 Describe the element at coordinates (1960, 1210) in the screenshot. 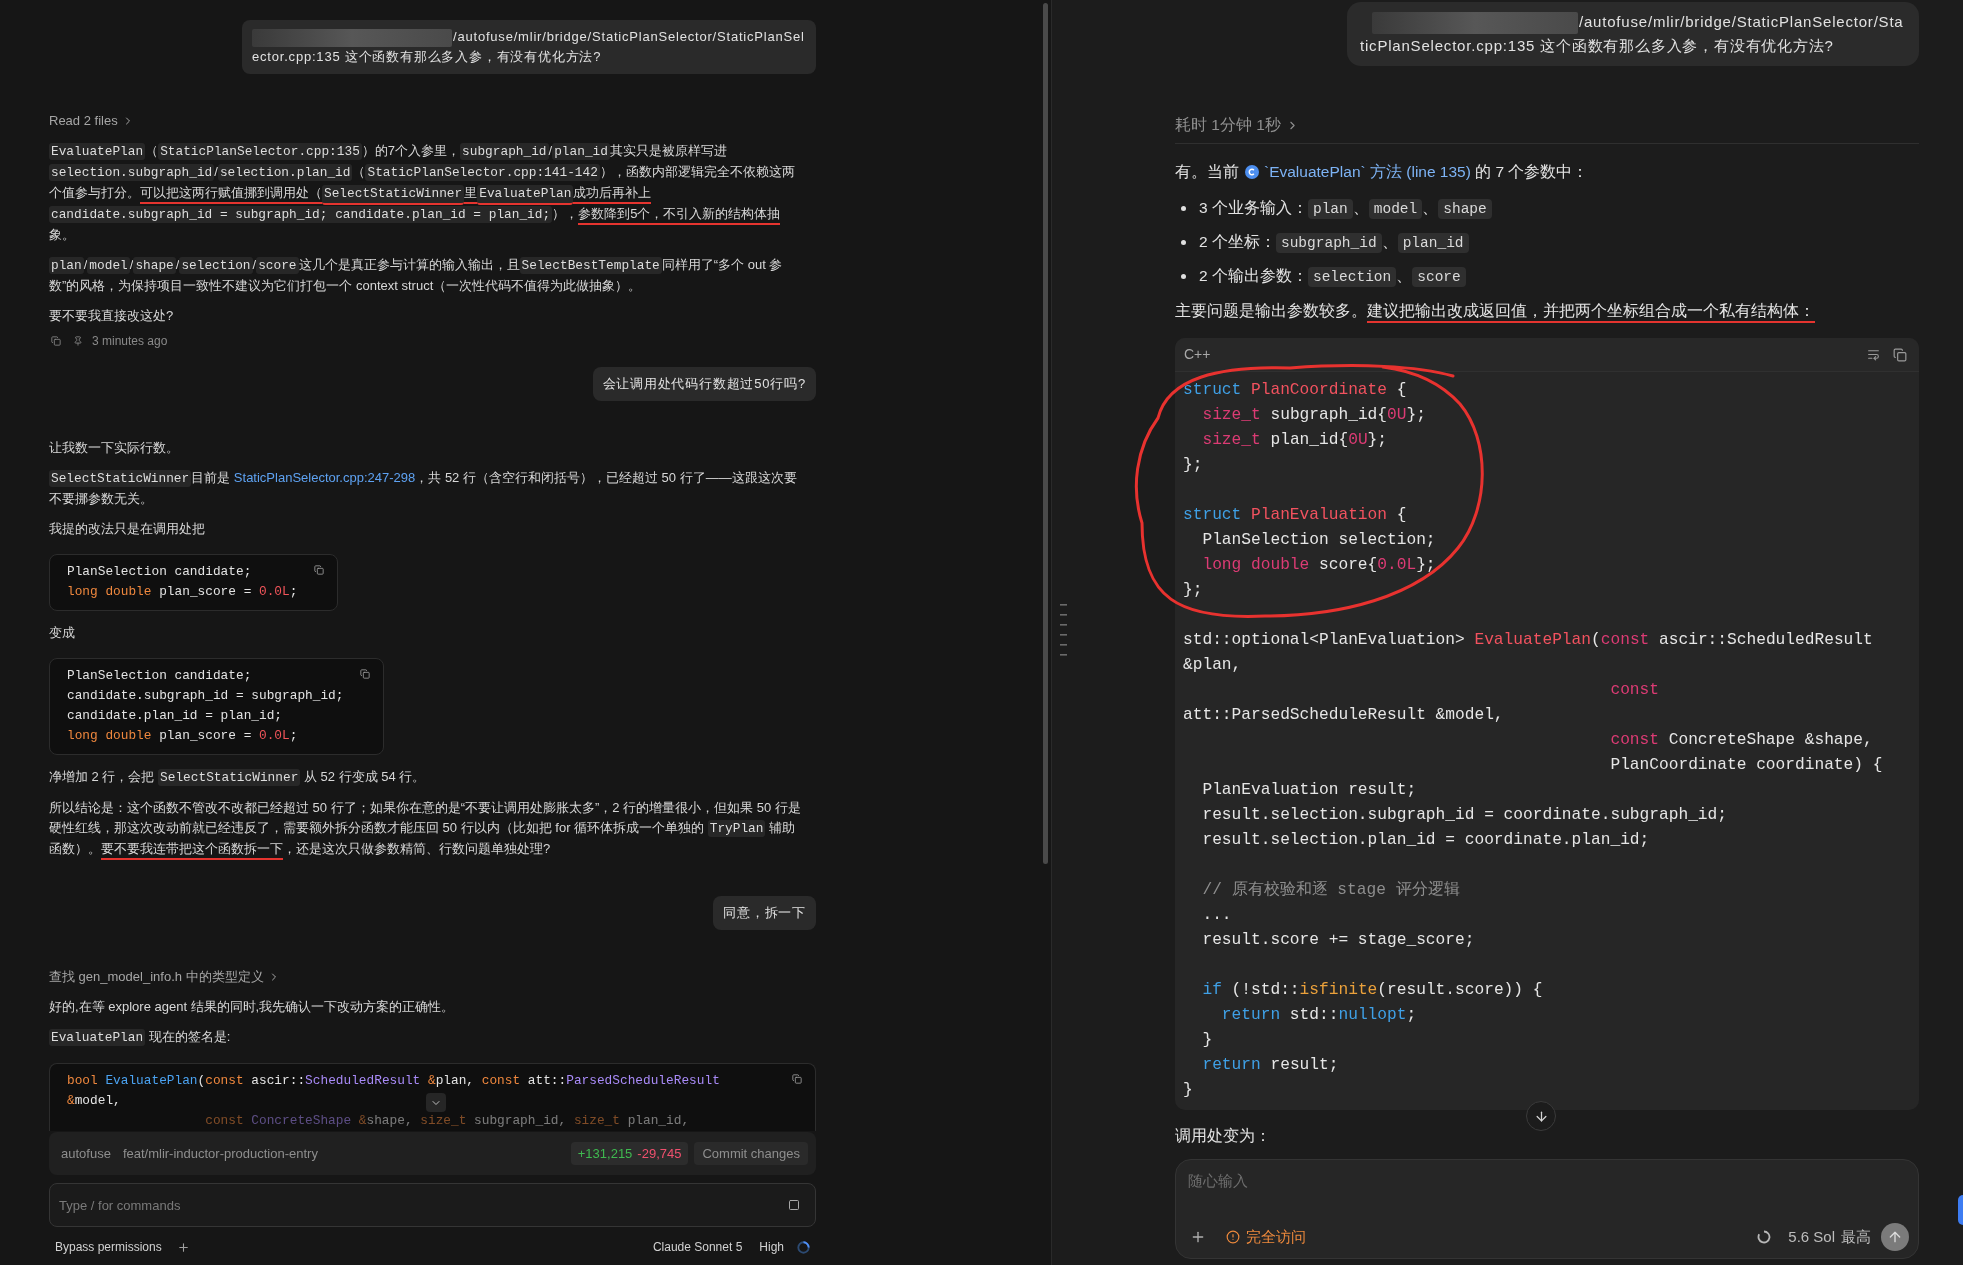

I see `side-tab-icon` at that location.